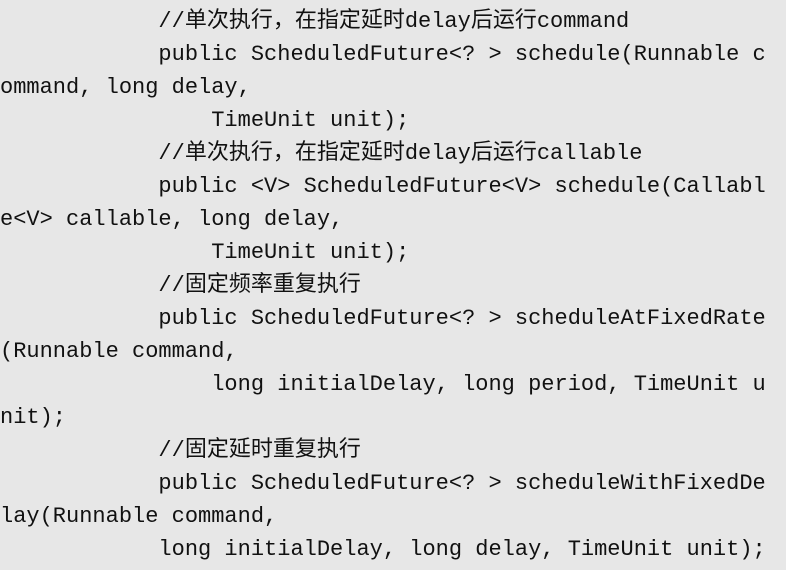 The height and width of the screenshot is (570, 786). I want to click on code-line: e<V> callable, long delay,, so click(172, 219).